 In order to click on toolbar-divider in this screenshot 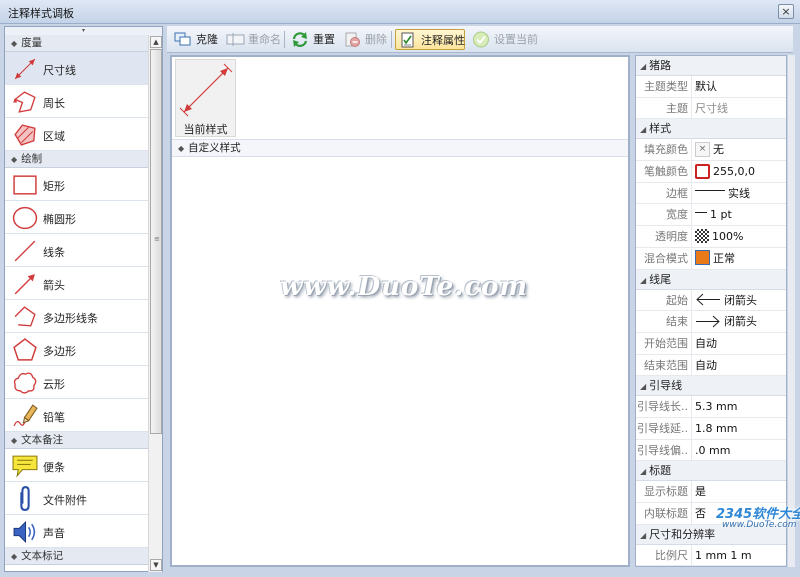, I will do `click(284, 39)`.